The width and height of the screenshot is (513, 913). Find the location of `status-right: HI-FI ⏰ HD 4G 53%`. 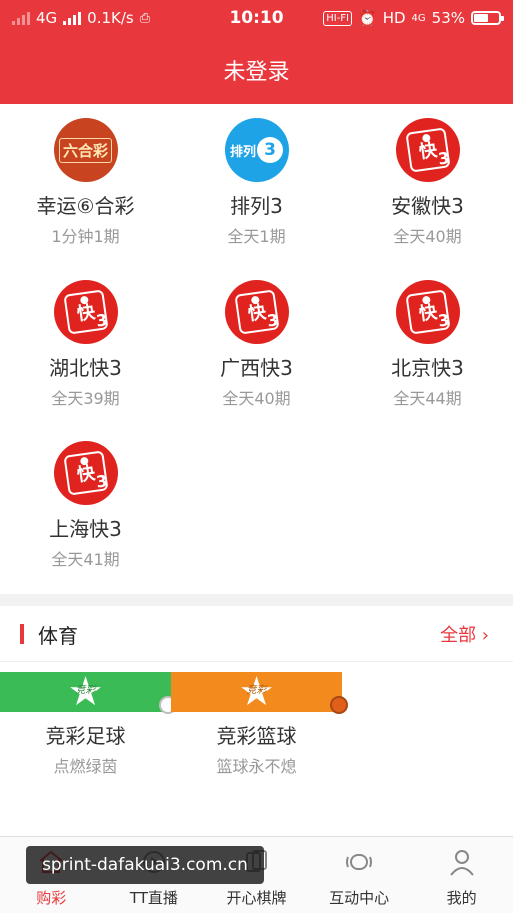

status-right: HI-FI ⏰ HD 4G 53% is located at coordinates (413, 18).